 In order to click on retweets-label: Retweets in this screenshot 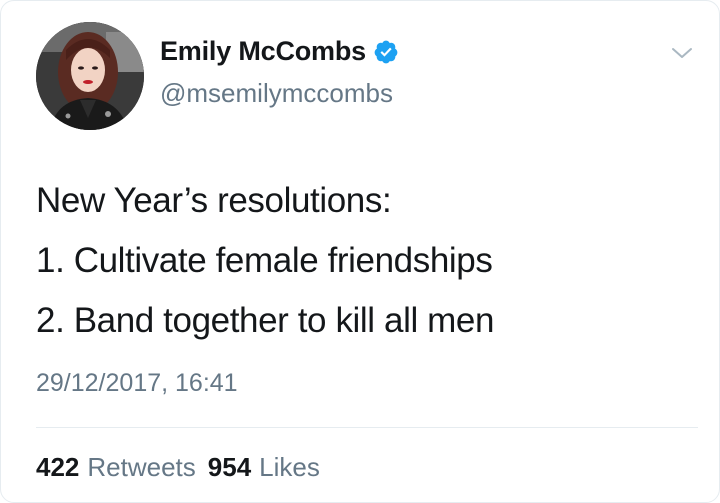, I will do `click(141, 467)`.